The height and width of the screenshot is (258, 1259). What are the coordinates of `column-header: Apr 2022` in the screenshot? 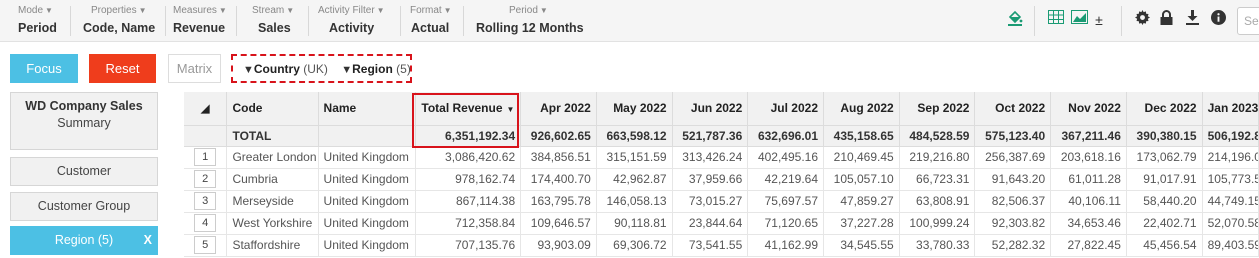 It's located at (558, 109).